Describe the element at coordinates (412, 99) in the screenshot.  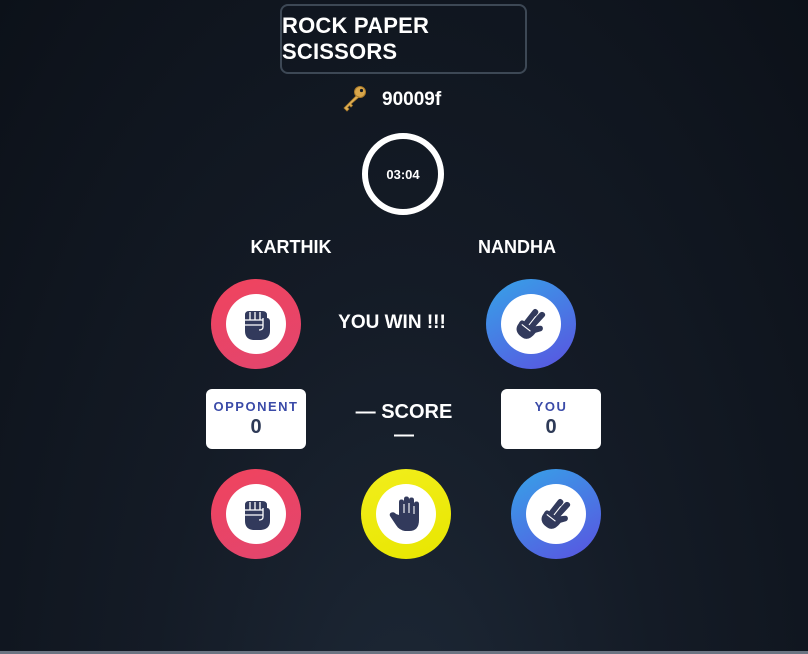
I see `room-code: 90009f` at that location.